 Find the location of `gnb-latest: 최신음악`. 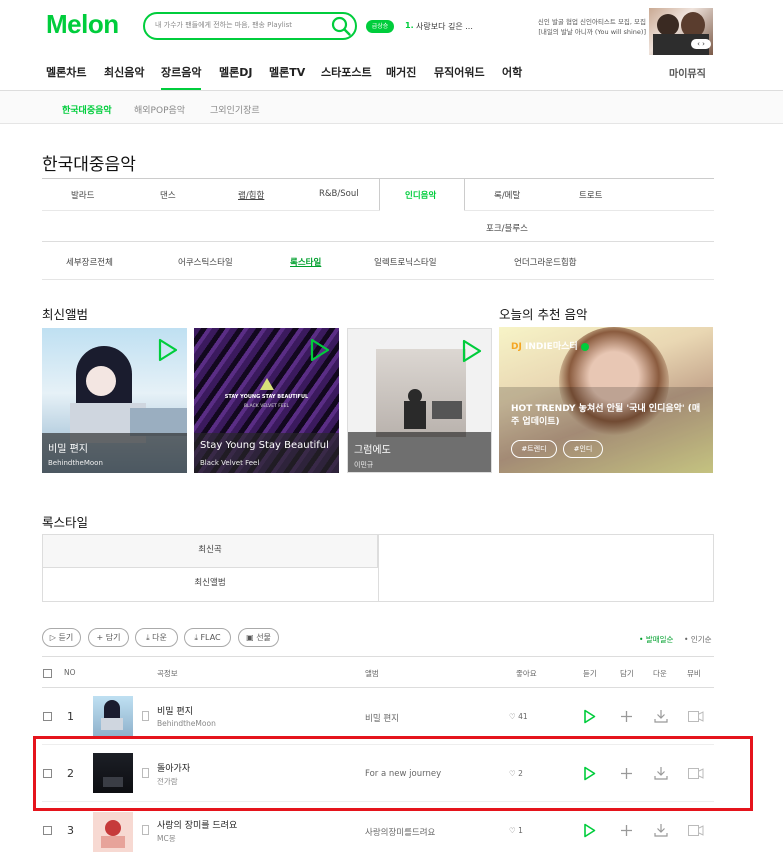

gnb-latest: 최신음악 is located at coordinates (124, 72).